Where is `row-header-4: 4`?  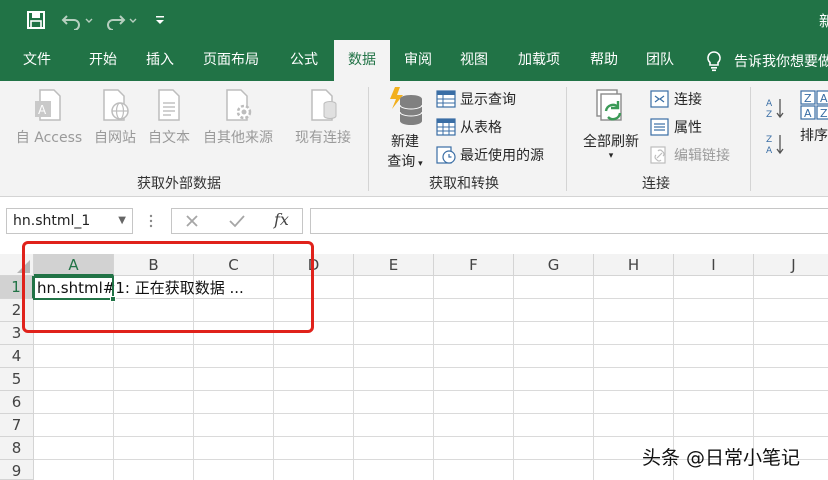 row-header-4: 4 is located at coordinates (17, 356).